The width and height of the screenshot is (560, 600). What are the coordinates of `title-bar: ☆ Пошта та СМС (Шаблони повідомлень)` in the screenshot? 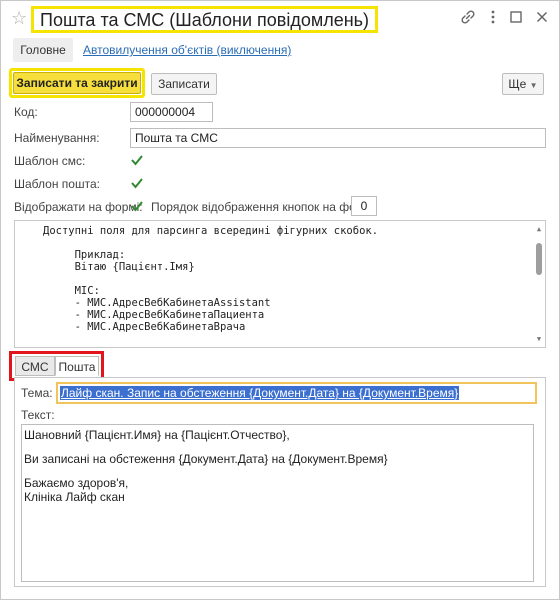 It's located at (280, 19).